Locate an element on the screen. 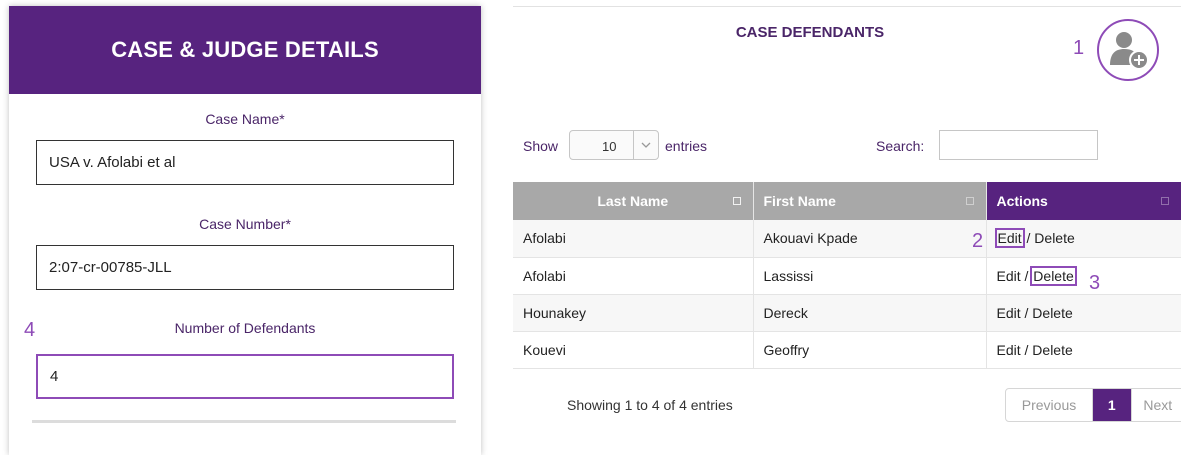 The width and height of the screenshot is (1181, 455). case-name-label: Case Name* is located at coordinates (245, 119).